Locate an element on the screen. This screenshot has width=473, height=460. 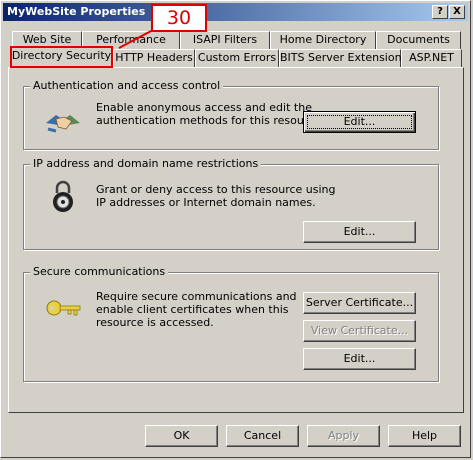
help-button: Help is located at coordinates (424, 436).